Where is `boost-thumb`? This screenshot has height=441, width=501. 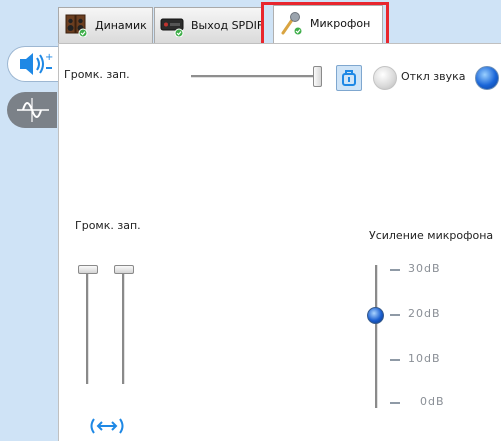
boost-thumb is located at coordinates (375, 315).